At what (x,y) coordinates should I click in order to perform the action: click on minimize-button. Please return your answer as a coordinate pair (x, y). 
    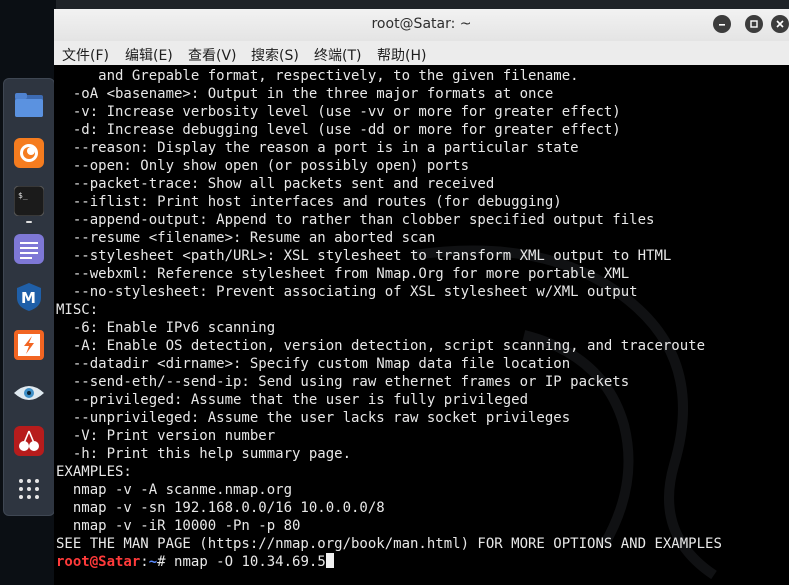
    Looking at the image, I should click on (722, 24).